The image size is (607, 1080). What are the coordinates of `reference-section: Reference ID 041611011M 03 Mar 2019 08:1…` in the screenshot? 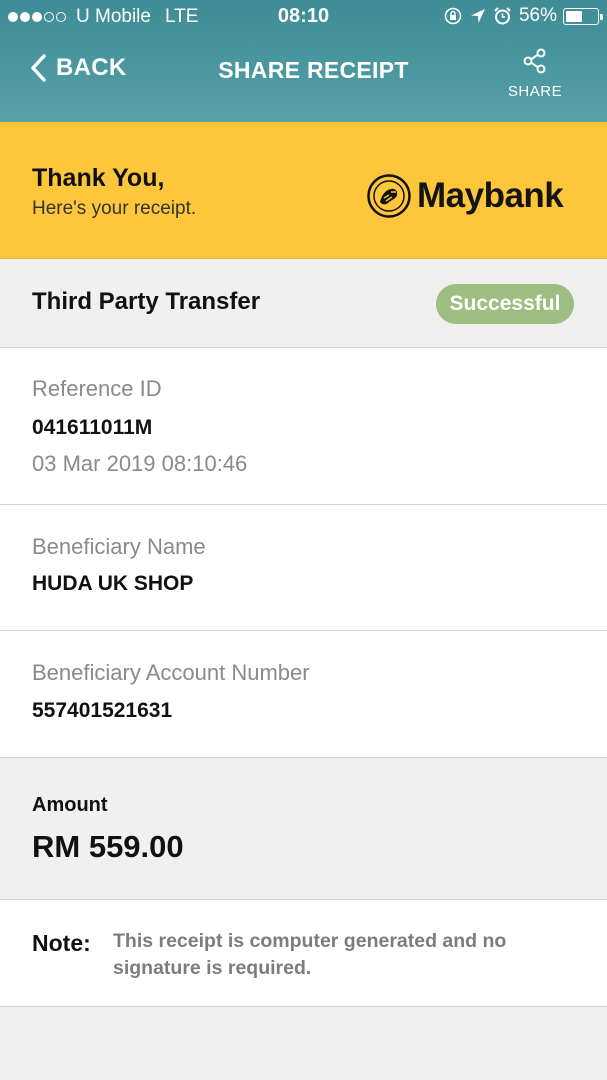 It's located at (303, 426).